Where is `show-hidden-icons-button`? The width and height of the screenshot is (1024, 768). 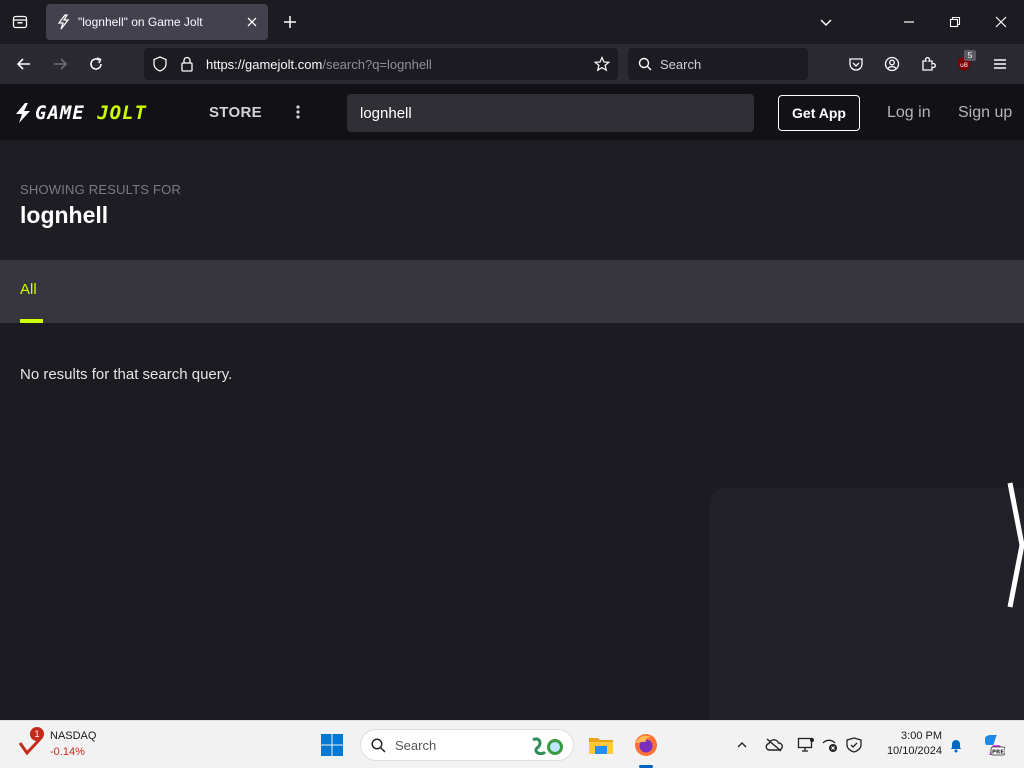
show-hidden-icons-button is located at coordinates (742, 745).